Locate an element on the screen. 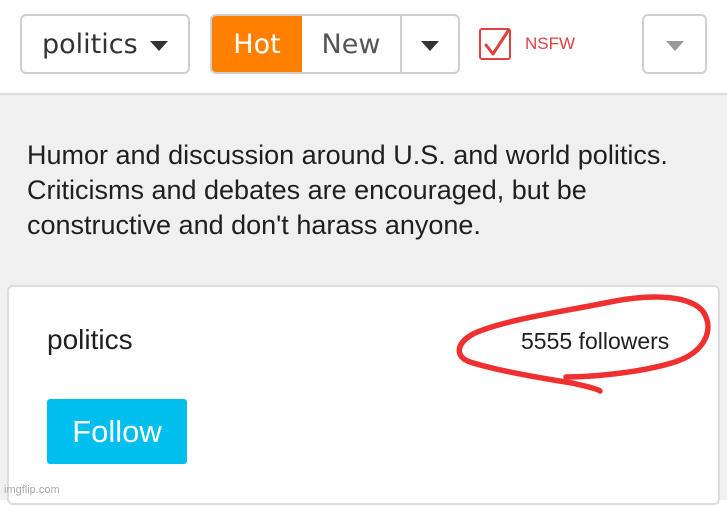 The height and width of the screenshot is (505, 727). follow-button: Follow is located at coordinates (117, 431).